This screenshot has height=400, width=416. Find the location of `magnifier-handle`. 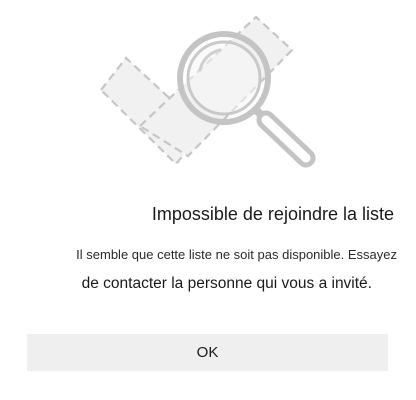

magnifier-handle is located at coordinates (284, 137).